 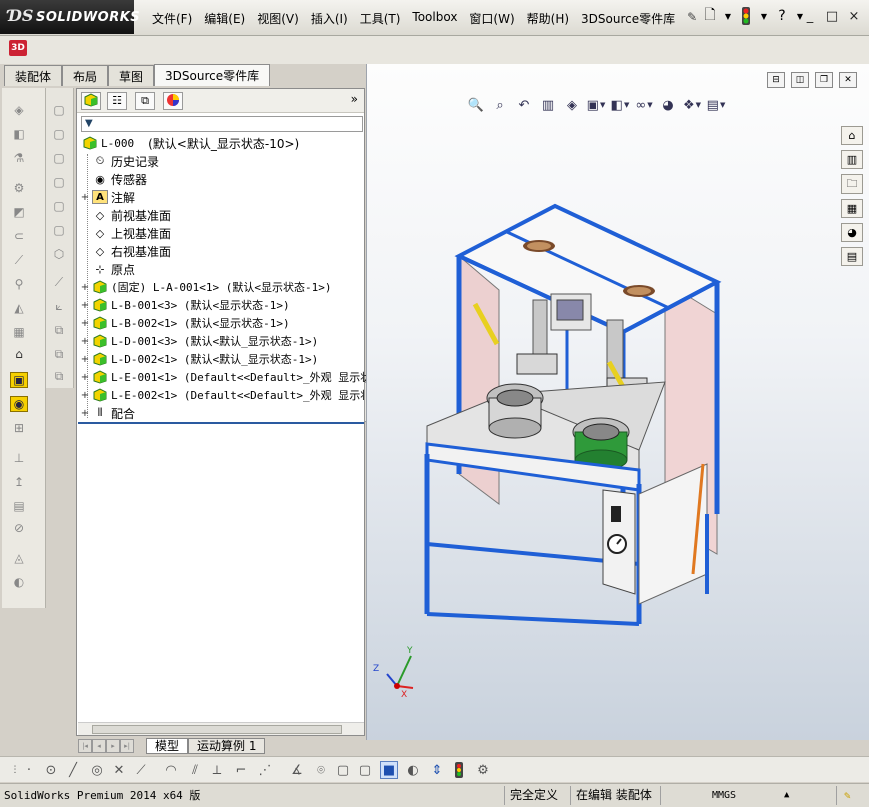 I want to click on tab-assembly: 装配体, so click(x=33, y=75).